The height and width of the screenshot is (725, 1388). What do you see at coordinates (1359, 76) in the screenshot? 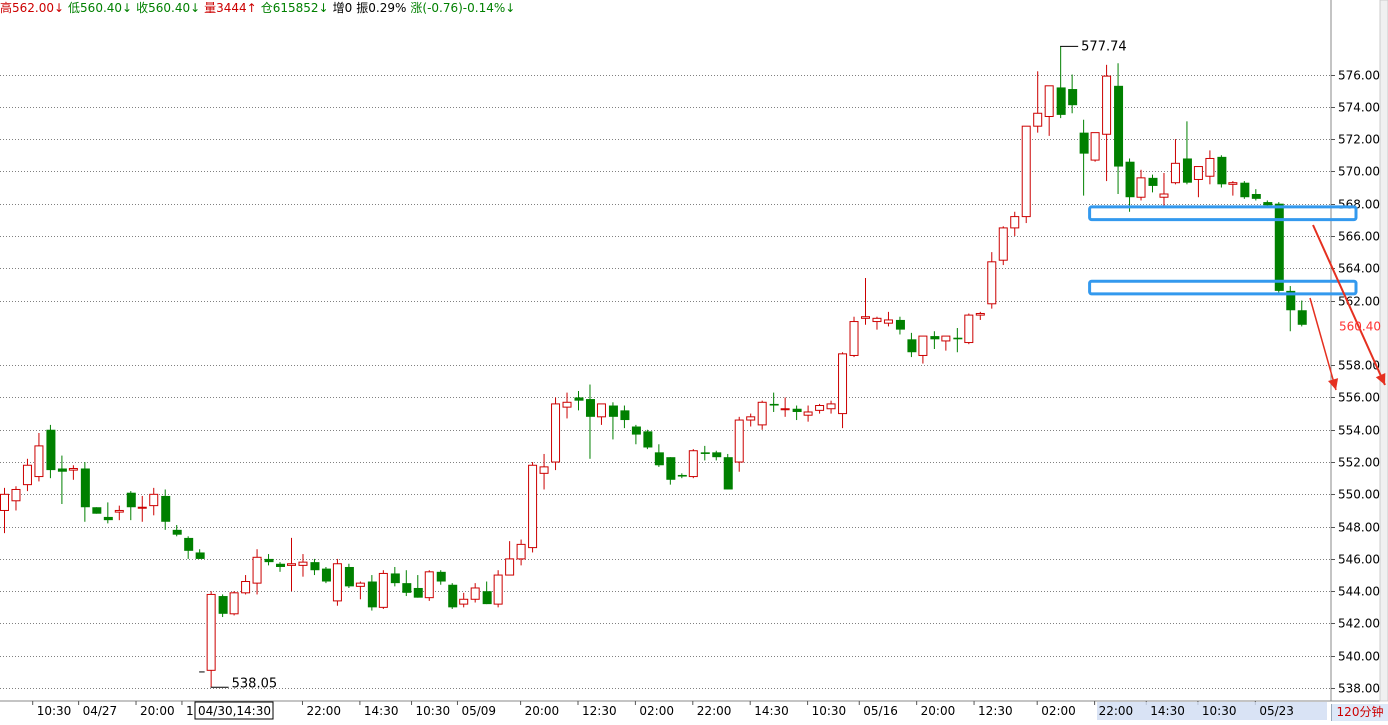
I see `y-tick-label: 576.00` at bounding box center [1359, 76].